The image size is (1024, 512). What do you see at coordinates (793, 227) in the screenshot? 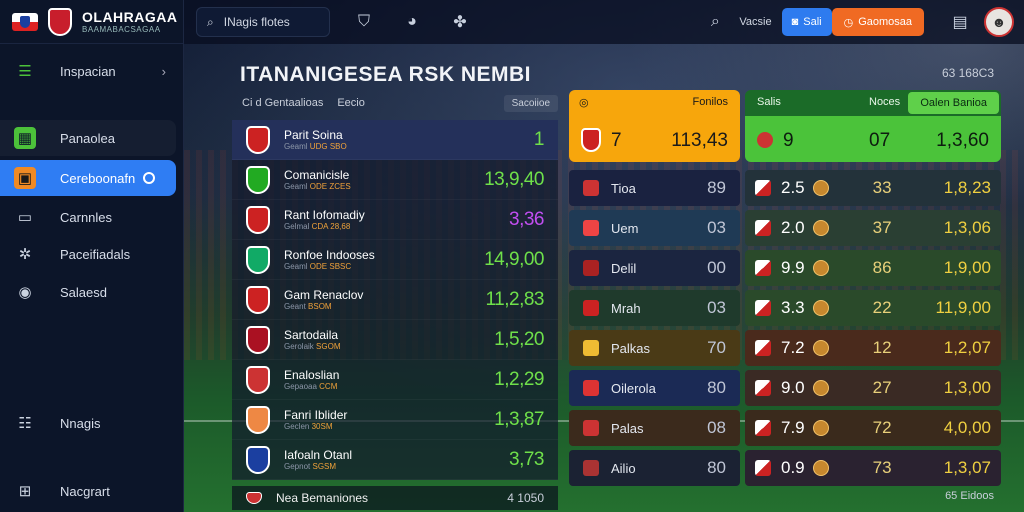
I see `odds-value: 2.0` at bounding box center [793, 227].